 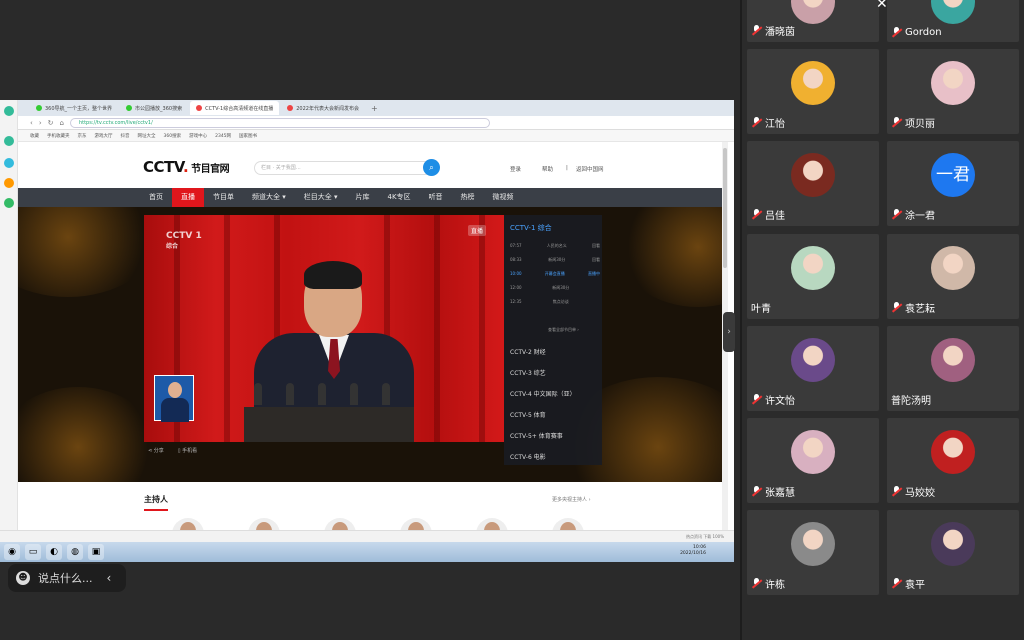 I want to click on mic-muted-icon, so click(x=896, y=122).